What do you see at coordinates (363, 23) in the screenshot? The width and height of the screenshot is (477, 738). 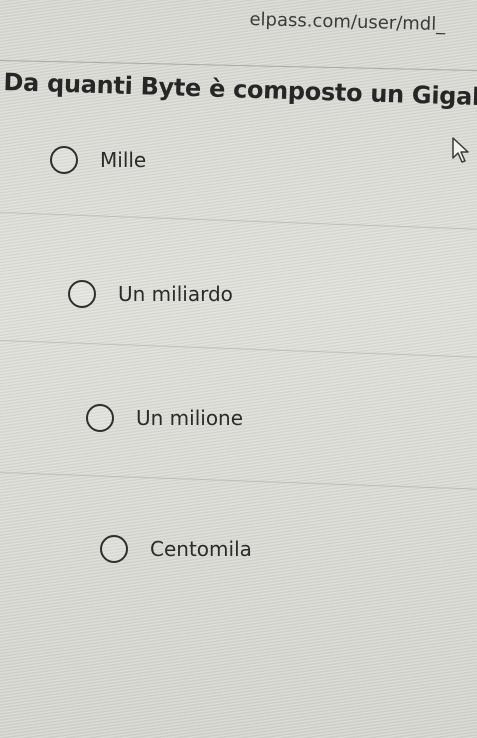 I see `url-bar: elpass.com/user/mdl_` at bounding box center [363, 23].